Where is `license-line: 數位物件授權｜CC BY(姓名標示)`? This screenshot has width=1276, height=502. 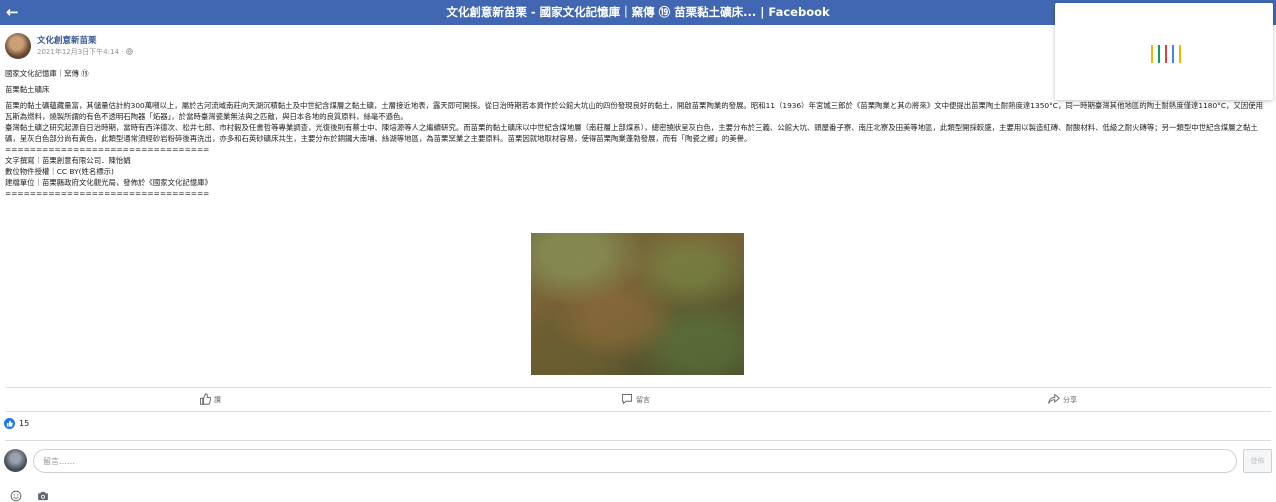 license-line: 數位物件授權｜CC BY(姓名標示) is located at coordinates (59, 171).